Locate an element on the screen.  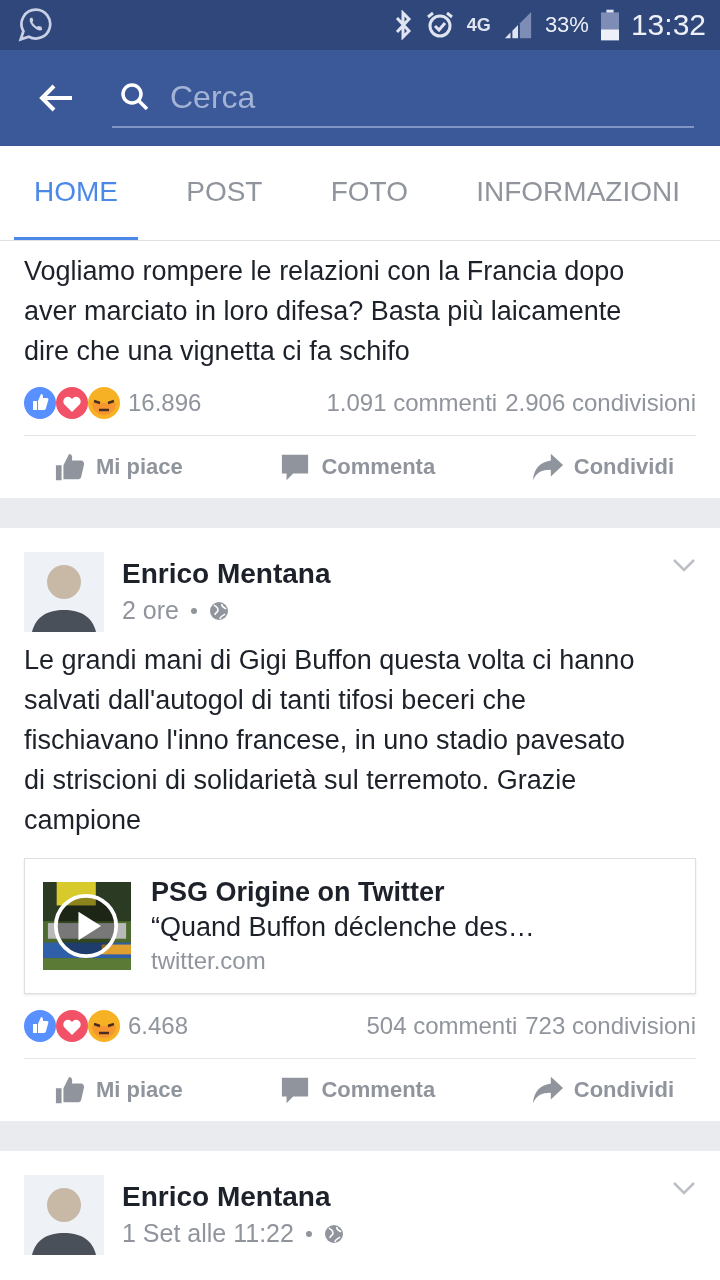
link-preview-card: PSG Origine on Twitter “Quand Buffon déclenche des… twitter.com is located at coordinates (360, 926).